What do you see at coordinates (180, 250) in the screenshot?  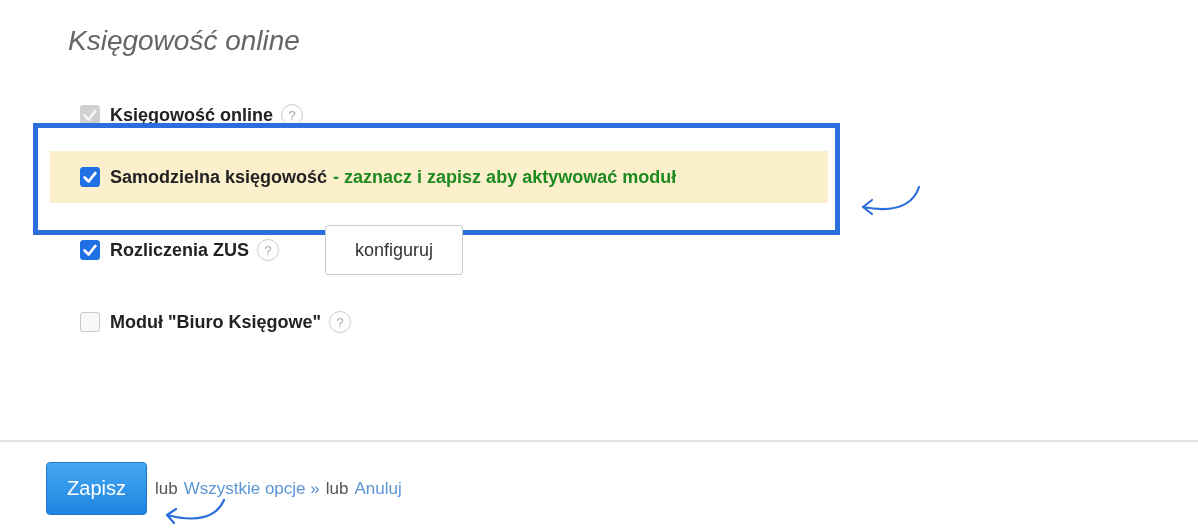 I see `module-label: Rozliczenia ZUS` at bounding box center [180, 250].